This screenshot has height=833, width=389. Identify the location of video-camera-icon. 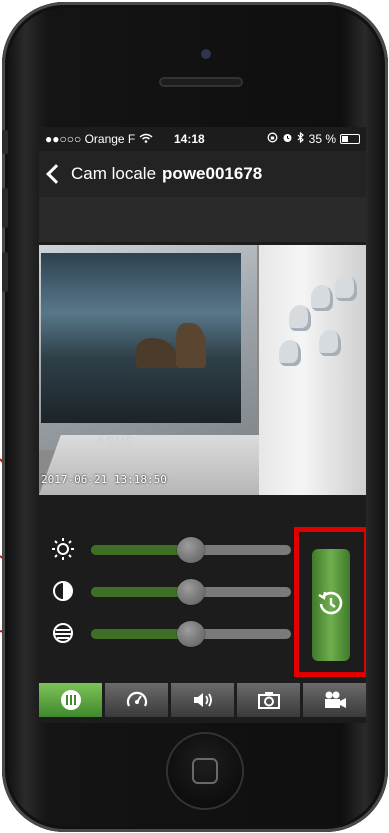
(335, 699).